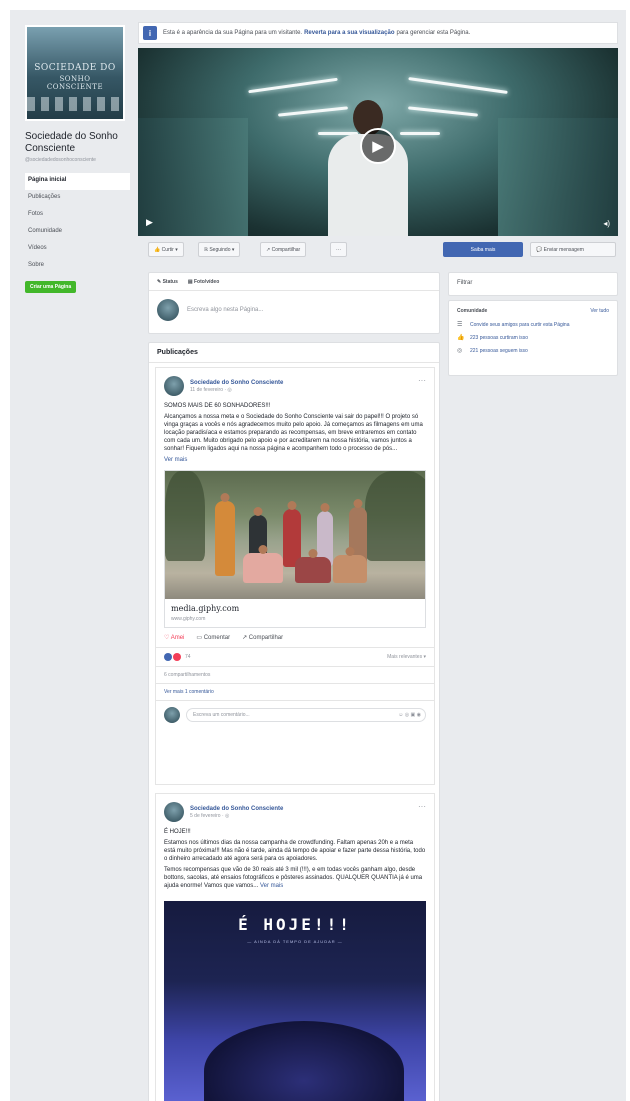  I want to click on share-count: 6 compartilhamentos, so click(295, 674).